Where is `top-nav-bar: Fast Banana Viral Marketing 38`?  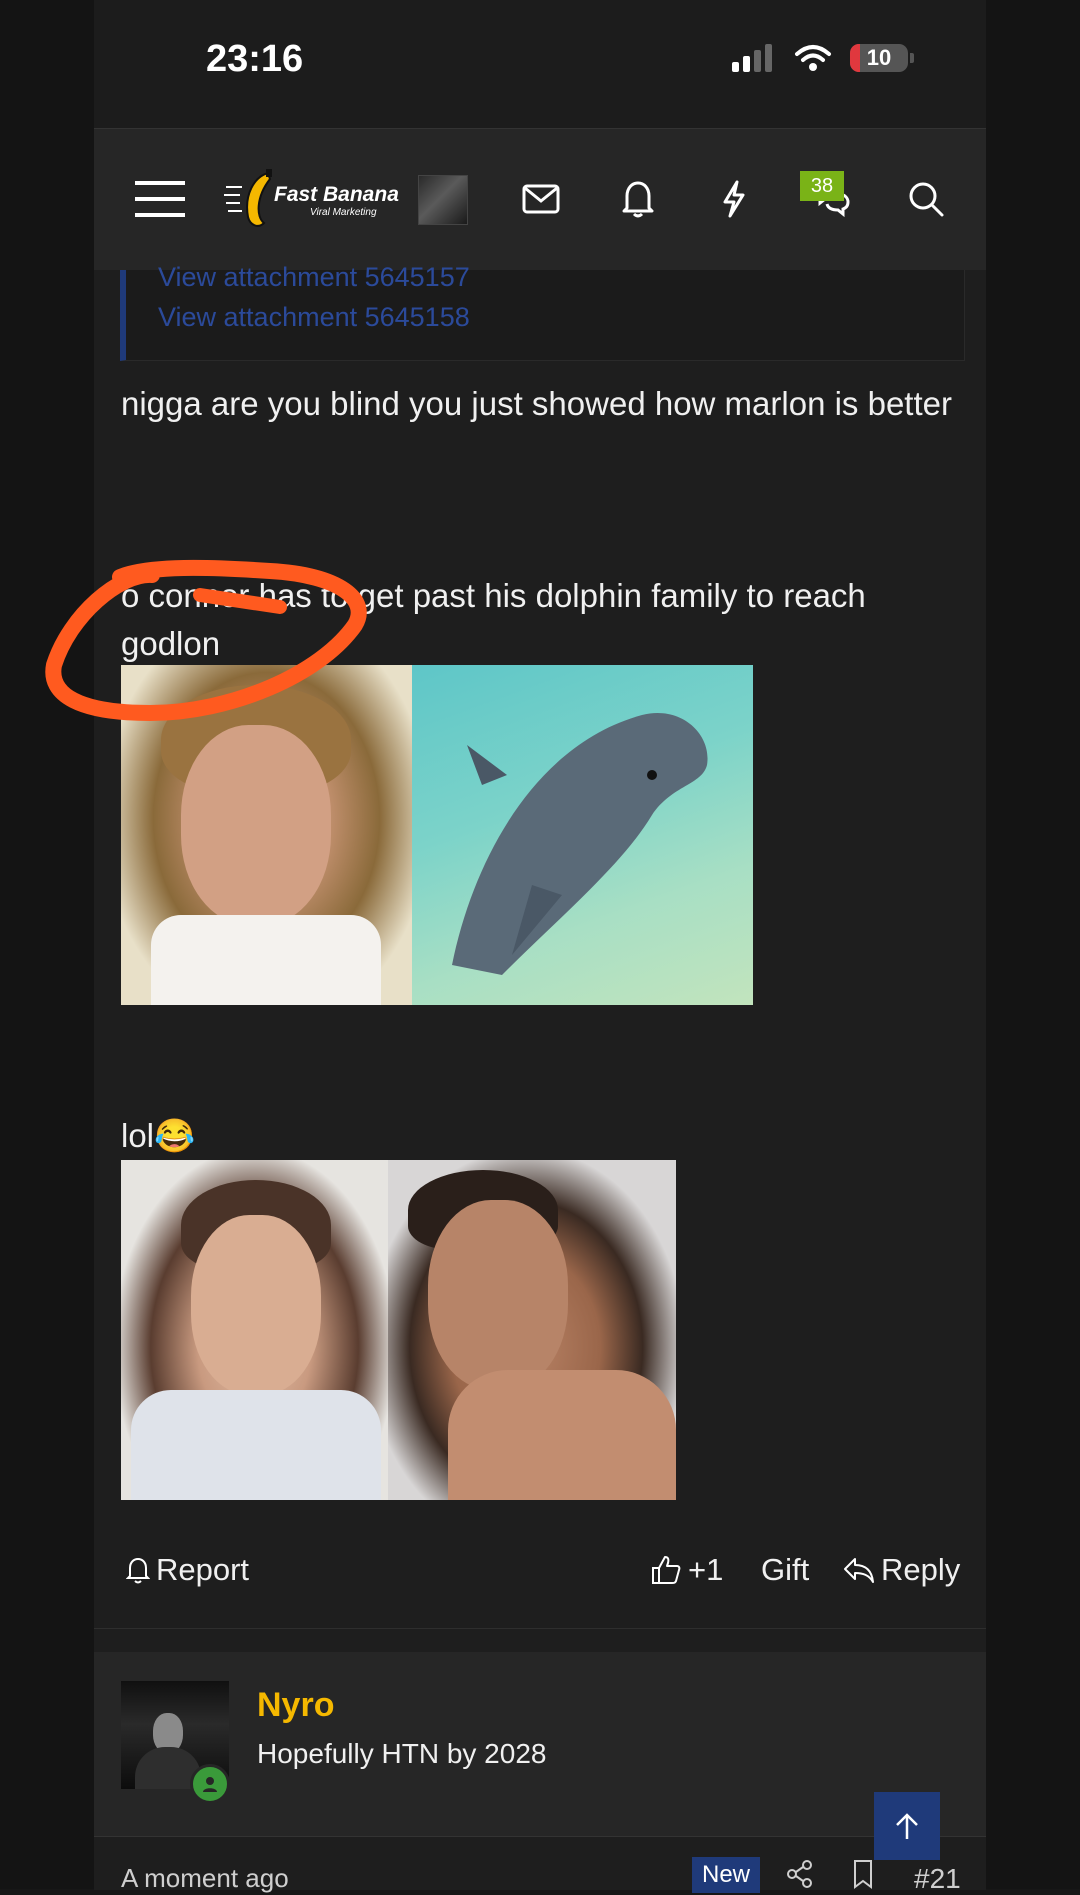
top-nav-bar: Fast Banana Viral Marketing 38 is located at coordinates (540, 199).